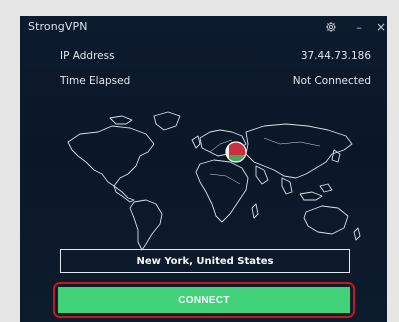  I want to click on app-title: StrongVPN, so click(58, 26).